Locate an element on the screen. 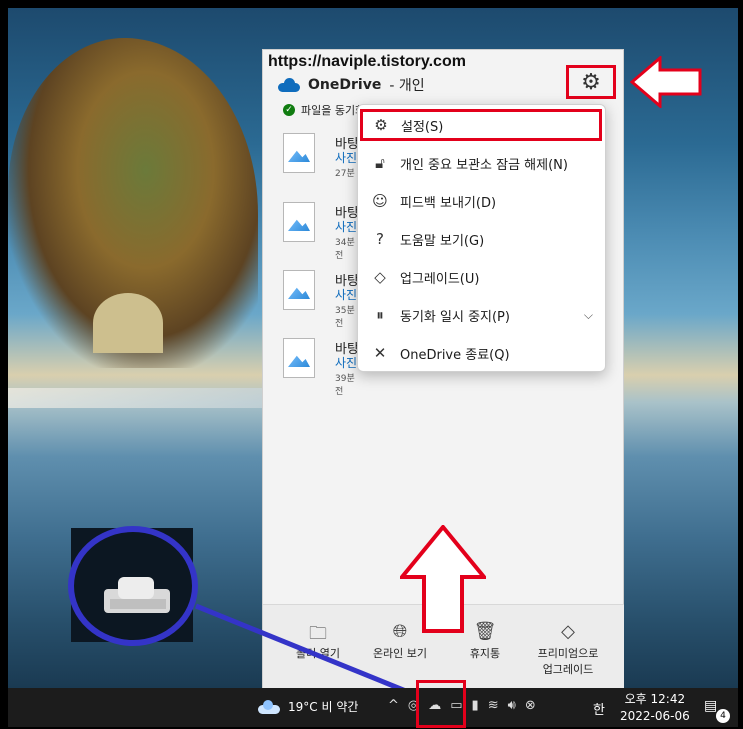 Image resolution: width=743 pixels, height=729 pixels. notification-badge: 4 is located at coordinates (723, 716).